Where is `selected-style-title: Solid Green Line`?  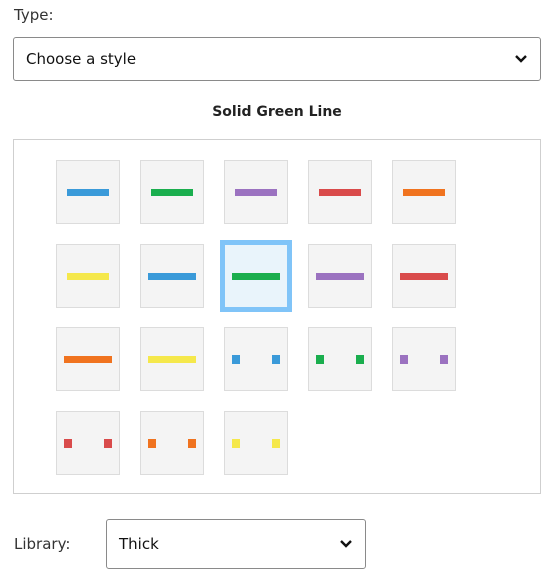 selected-style-title: Solid Green Line is located at coordinates (277, 112).